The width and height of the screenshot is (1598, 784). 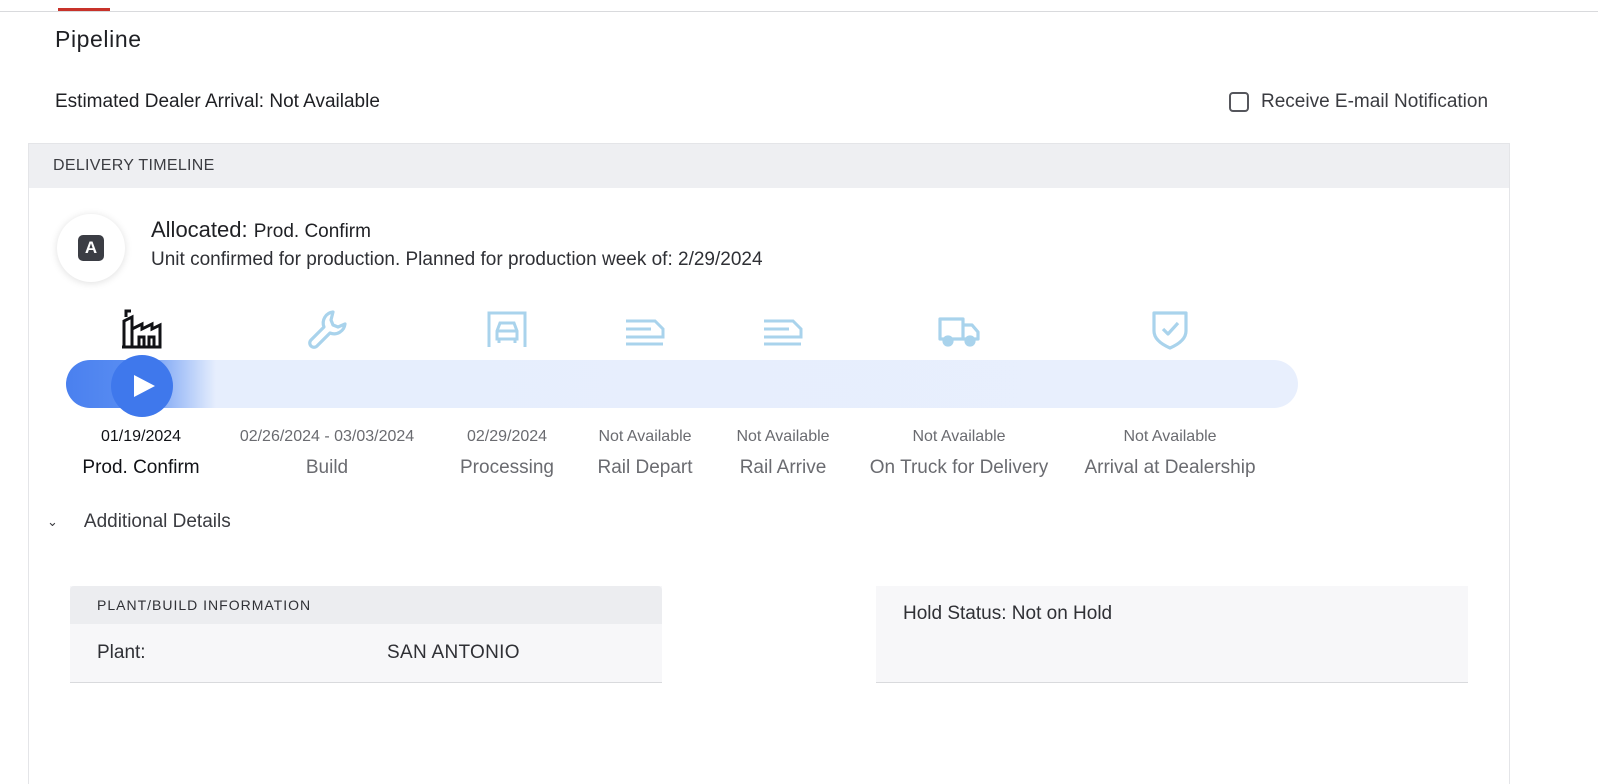 I want to click on step-date-rail-depart: Not Available, so click(x=645, y=436).